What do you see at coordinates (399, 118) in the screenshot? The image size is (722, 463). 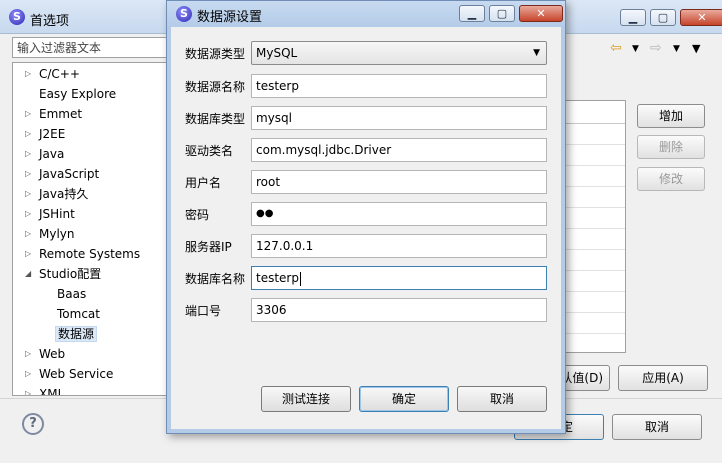 I see `database-type-field: mysql` at bounding box center [399, 118].